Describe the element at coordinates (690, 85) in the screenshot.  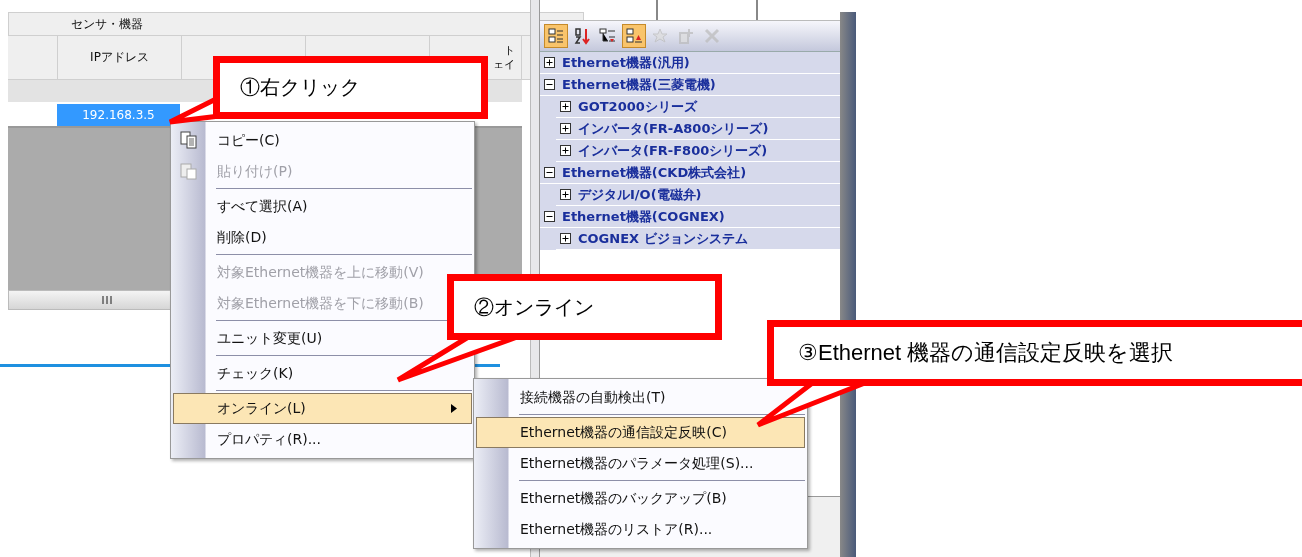
I see `tree-item: Ethernet機器(三菱電機)` at that location.